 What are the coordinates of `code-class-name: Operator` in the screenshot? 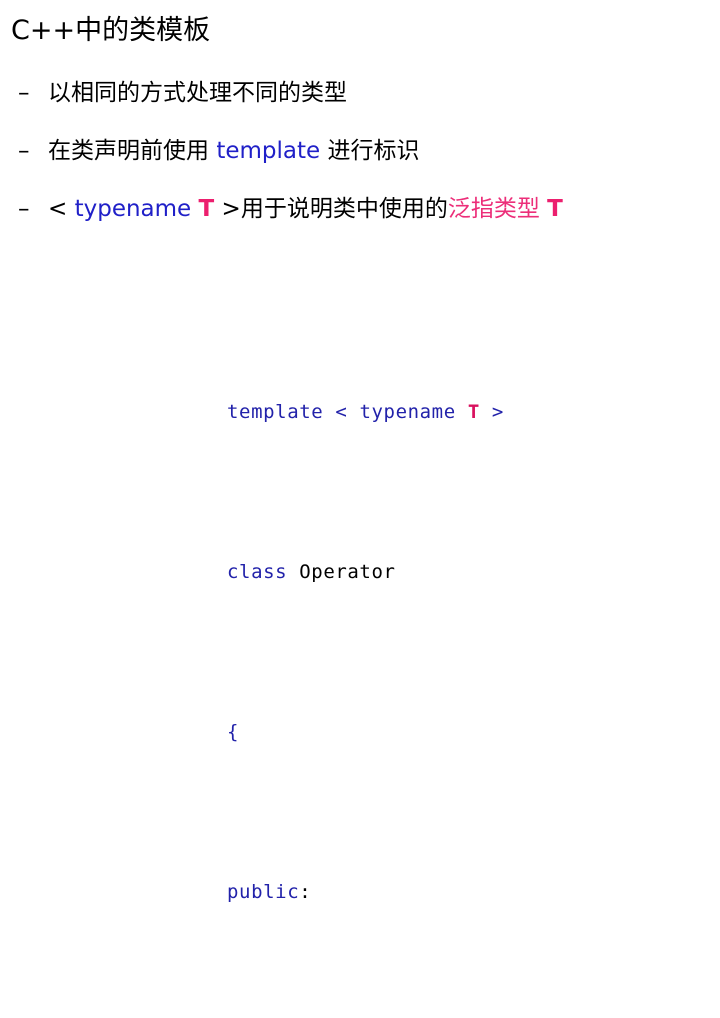 It's located at (341, 572).